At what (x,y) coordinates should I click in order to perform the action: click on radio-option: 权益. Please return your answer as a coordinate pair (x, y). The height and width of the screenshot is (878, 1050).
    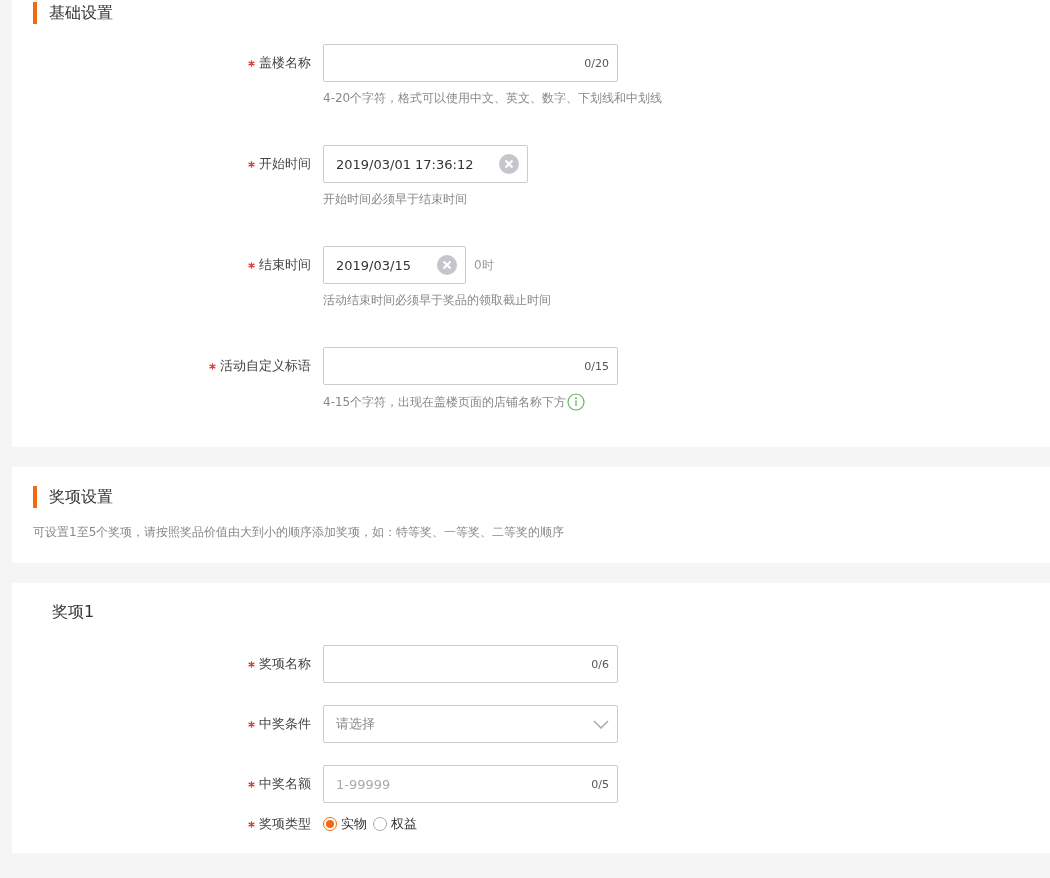
    Looking at the image, I should click on (395, 824).